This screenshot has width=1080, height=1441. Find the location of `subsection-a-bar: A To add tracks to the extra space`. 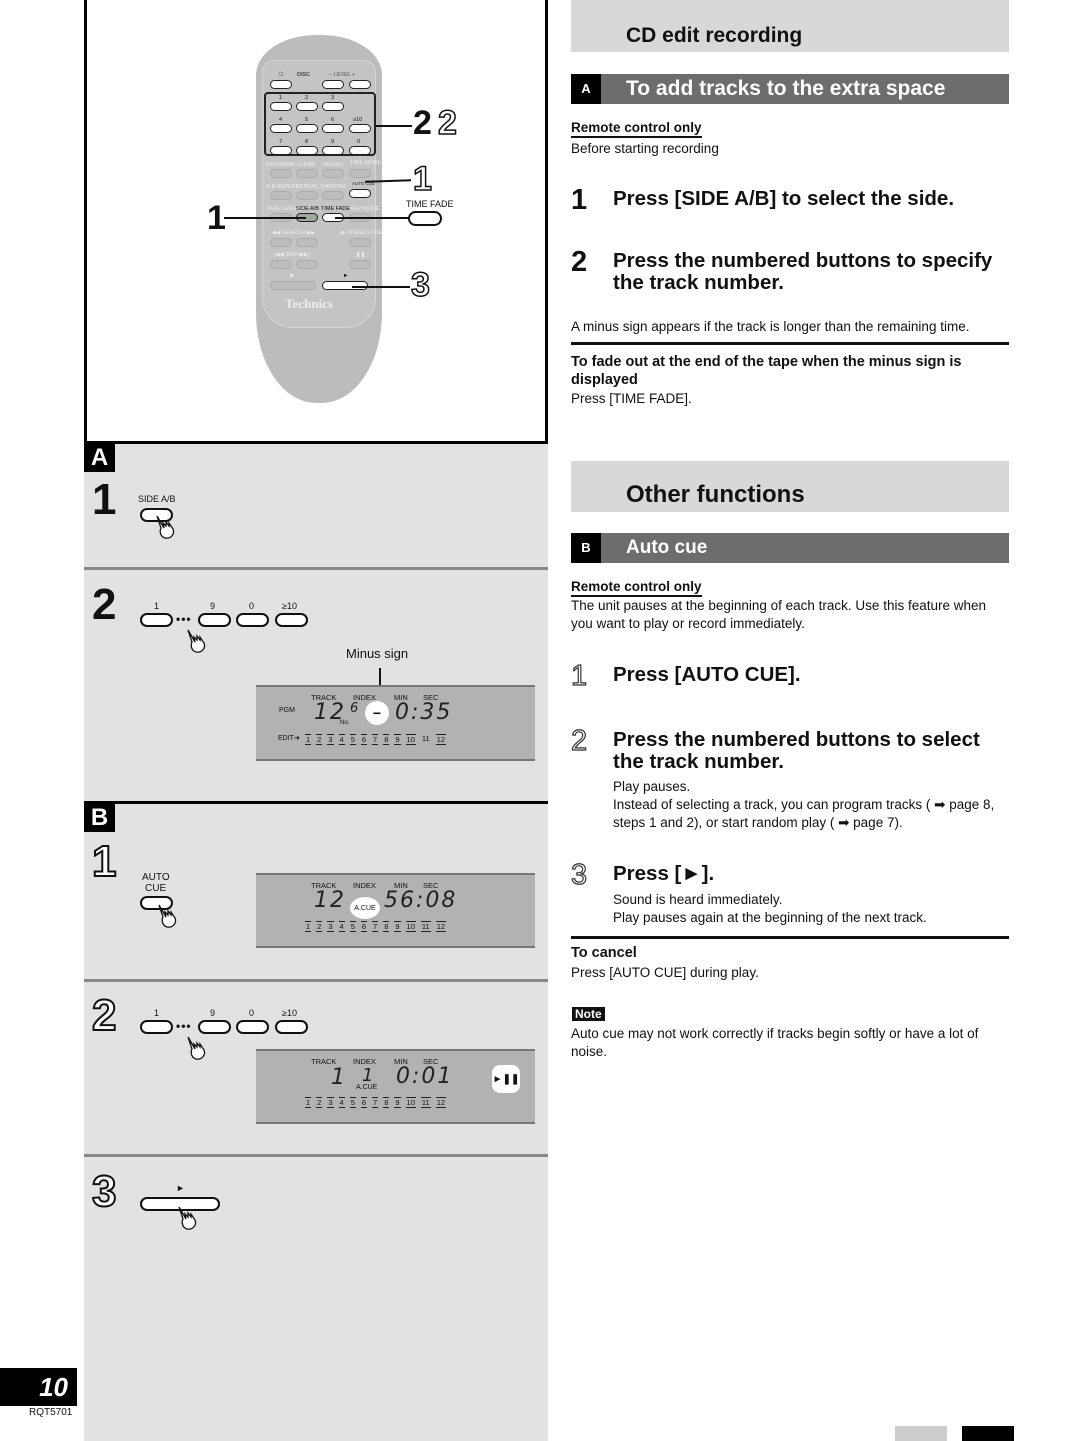

subsection-a-bar: A To add tracks to the extra space is located at coordinates (790, 89).